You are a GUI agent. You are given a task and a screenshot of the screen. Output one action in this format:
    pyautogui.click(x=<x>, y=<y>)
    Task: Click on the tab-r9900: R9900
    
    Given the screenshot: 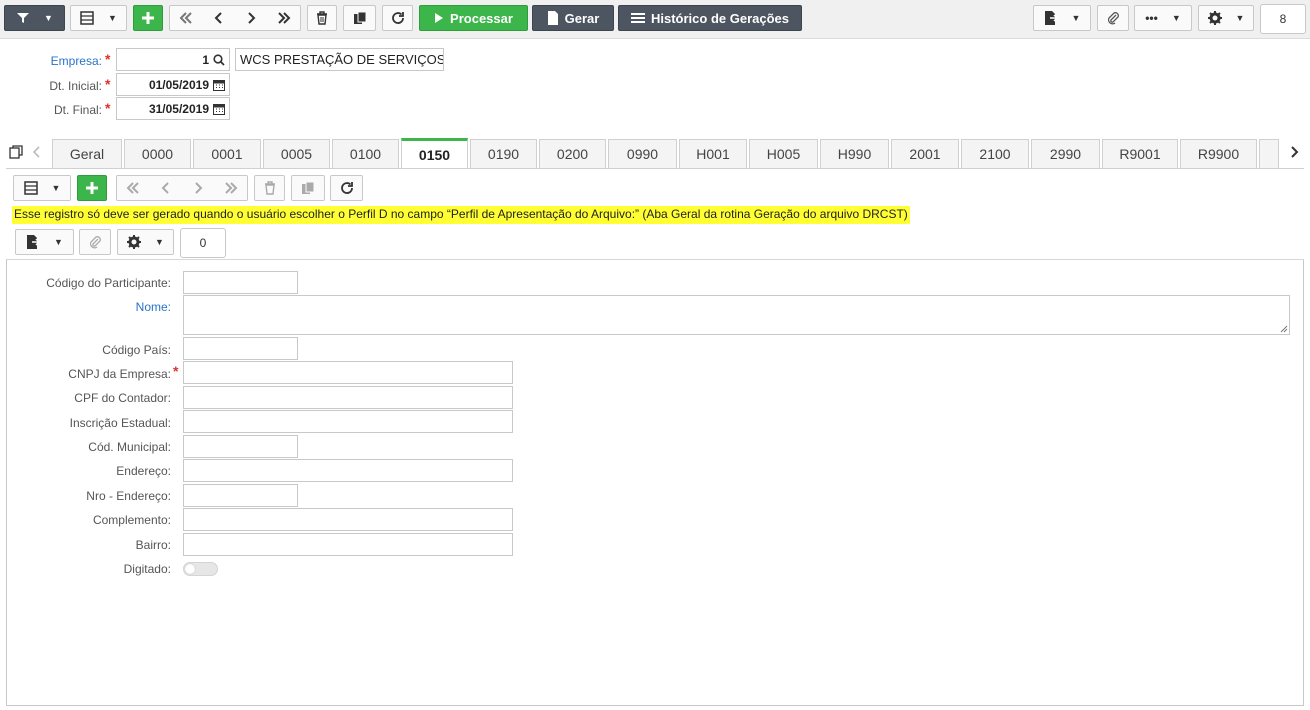 What is the action you would take?
    pyautogui.click(x=1218, y=153)
    